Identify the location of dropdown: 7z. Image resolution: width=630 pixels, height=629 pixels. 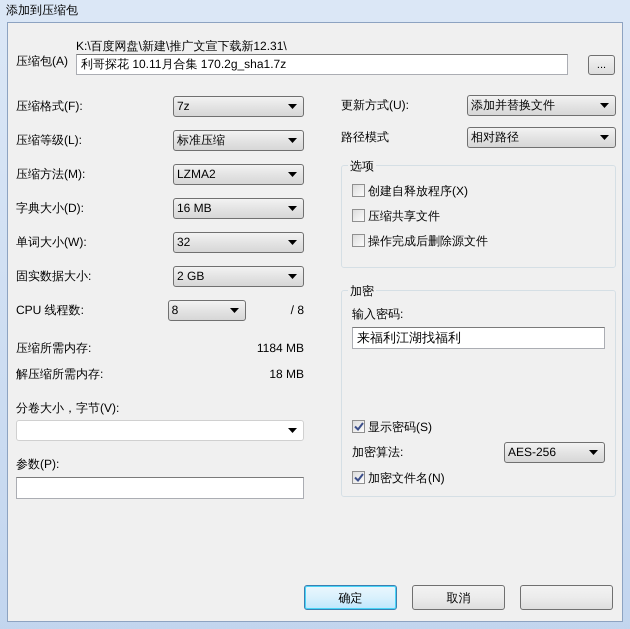
(238, 106).